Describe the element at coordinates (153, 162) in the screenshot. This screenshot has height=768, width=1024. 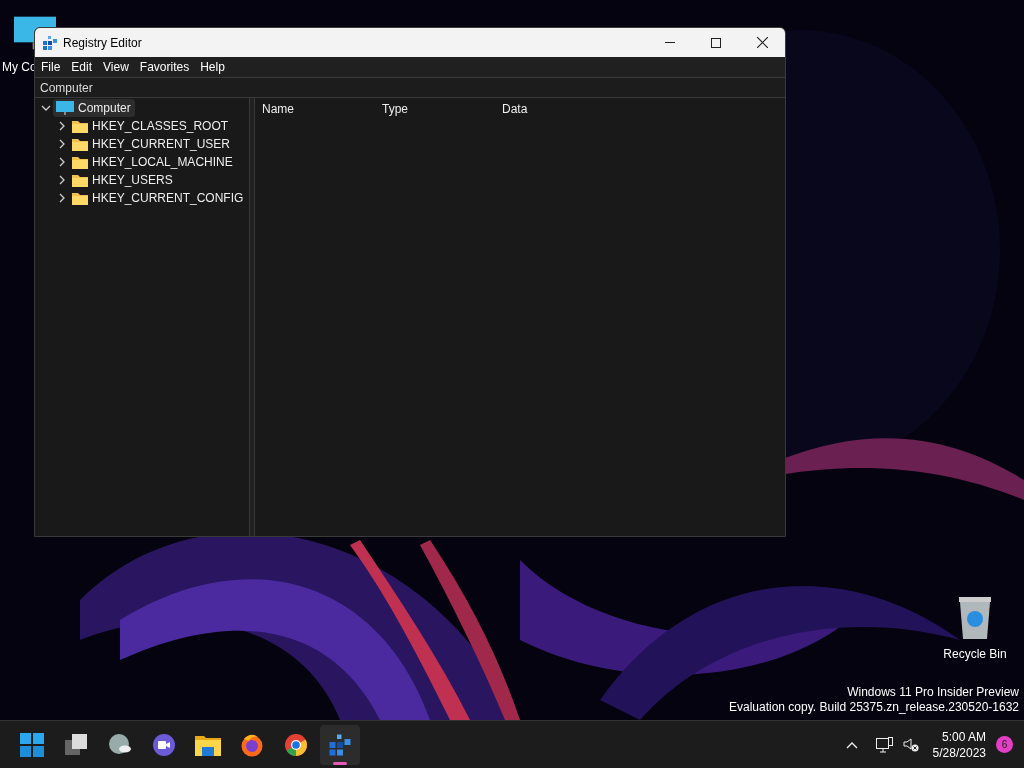
I see `tree-item: HKEY_LOCAL_MACHINE` at that location.